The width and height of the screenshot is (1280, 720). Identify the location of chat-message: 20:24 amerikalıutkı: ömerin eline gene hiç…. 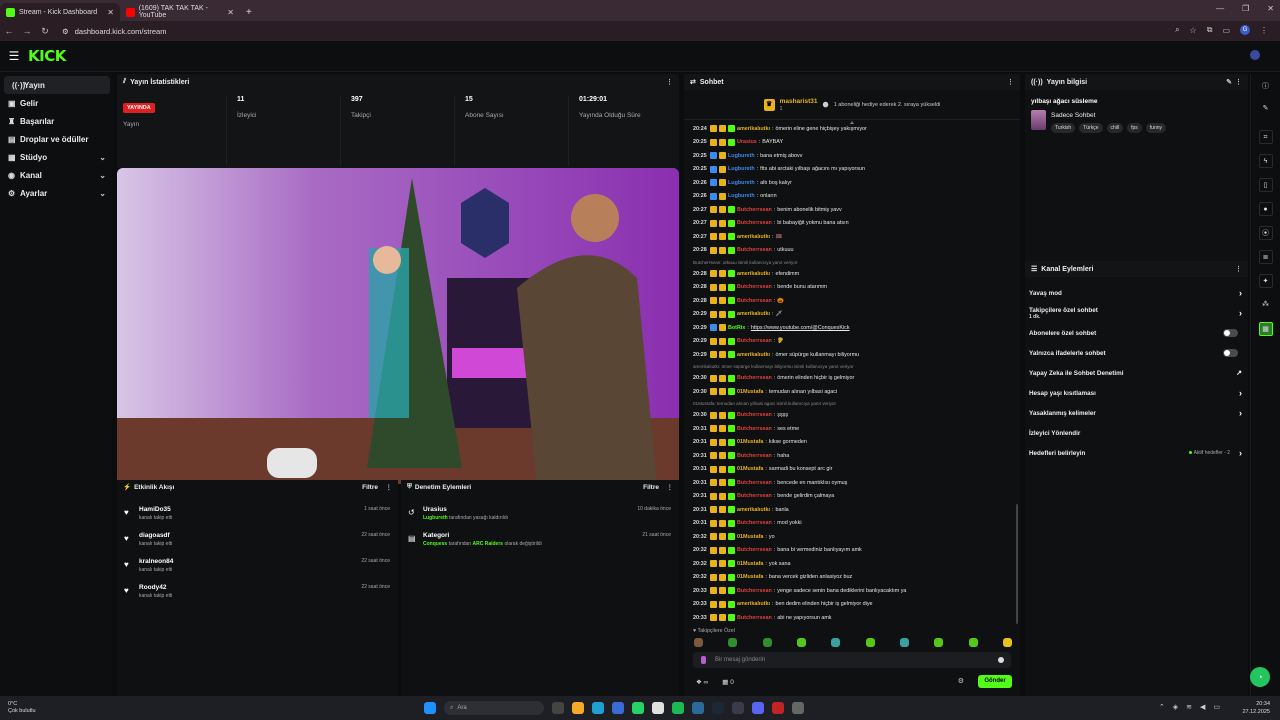
(849, 129).